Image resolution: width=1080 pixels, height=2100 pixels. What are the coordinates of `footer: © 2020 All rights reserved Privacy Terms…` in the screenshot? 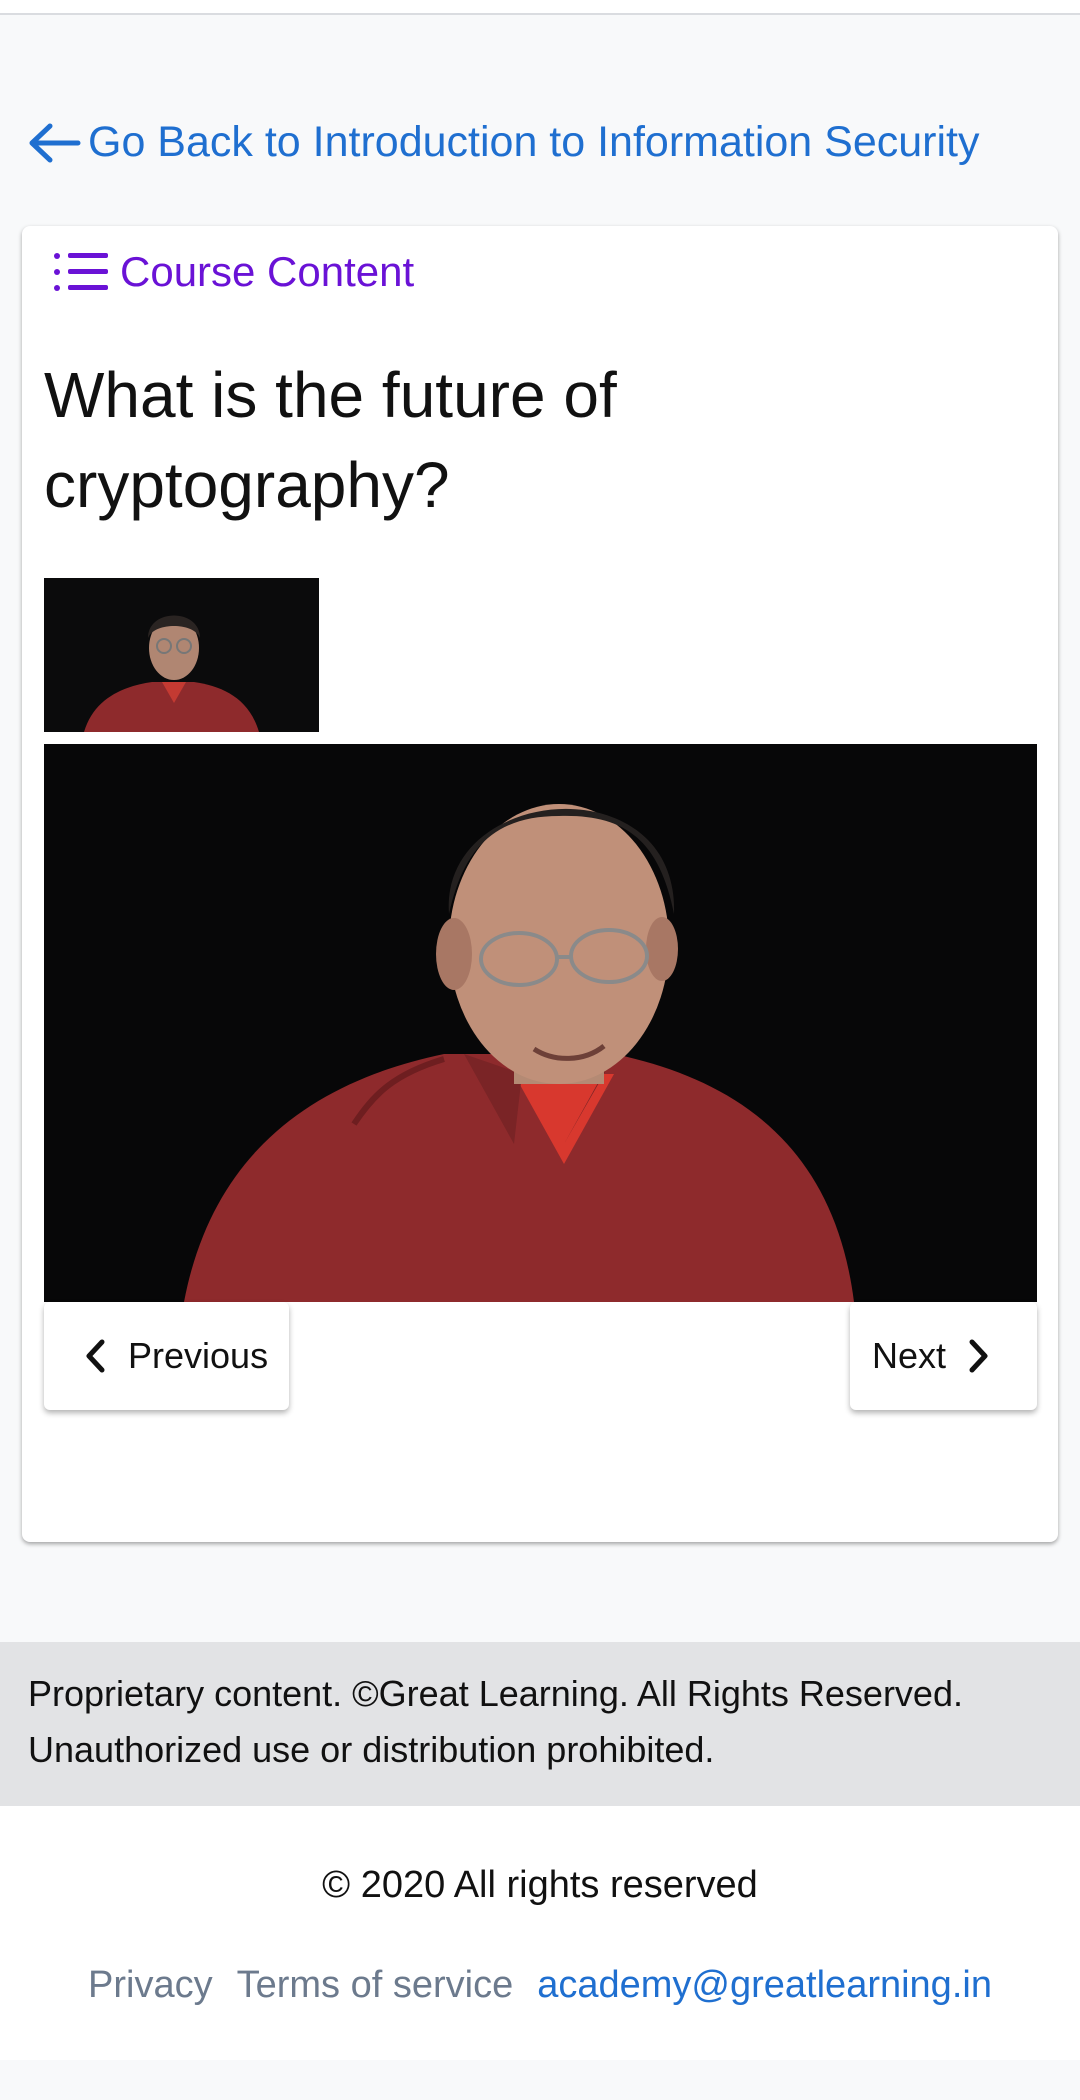 It's located at (540, 1933).